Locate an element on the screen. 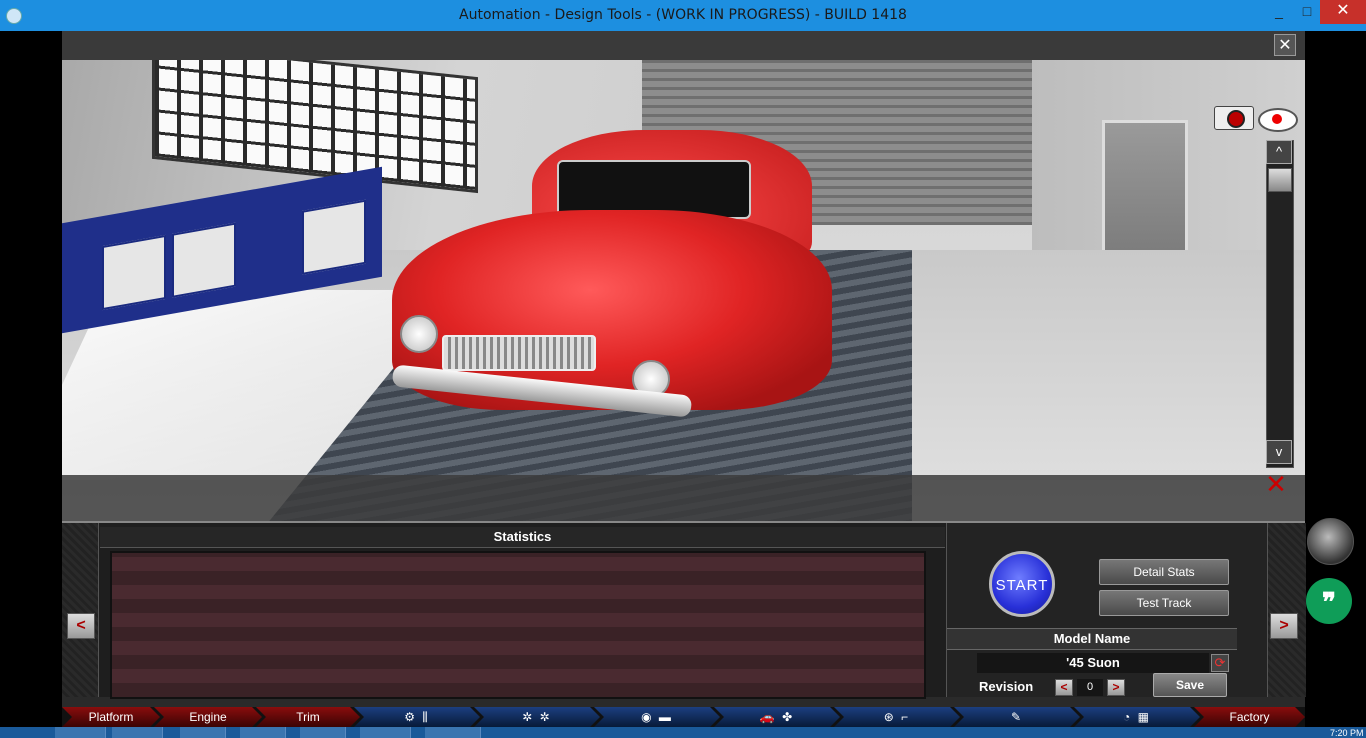 This screenshot has height=738, width=1366. revision-label: Revision is located at coordinates (1006, 686).